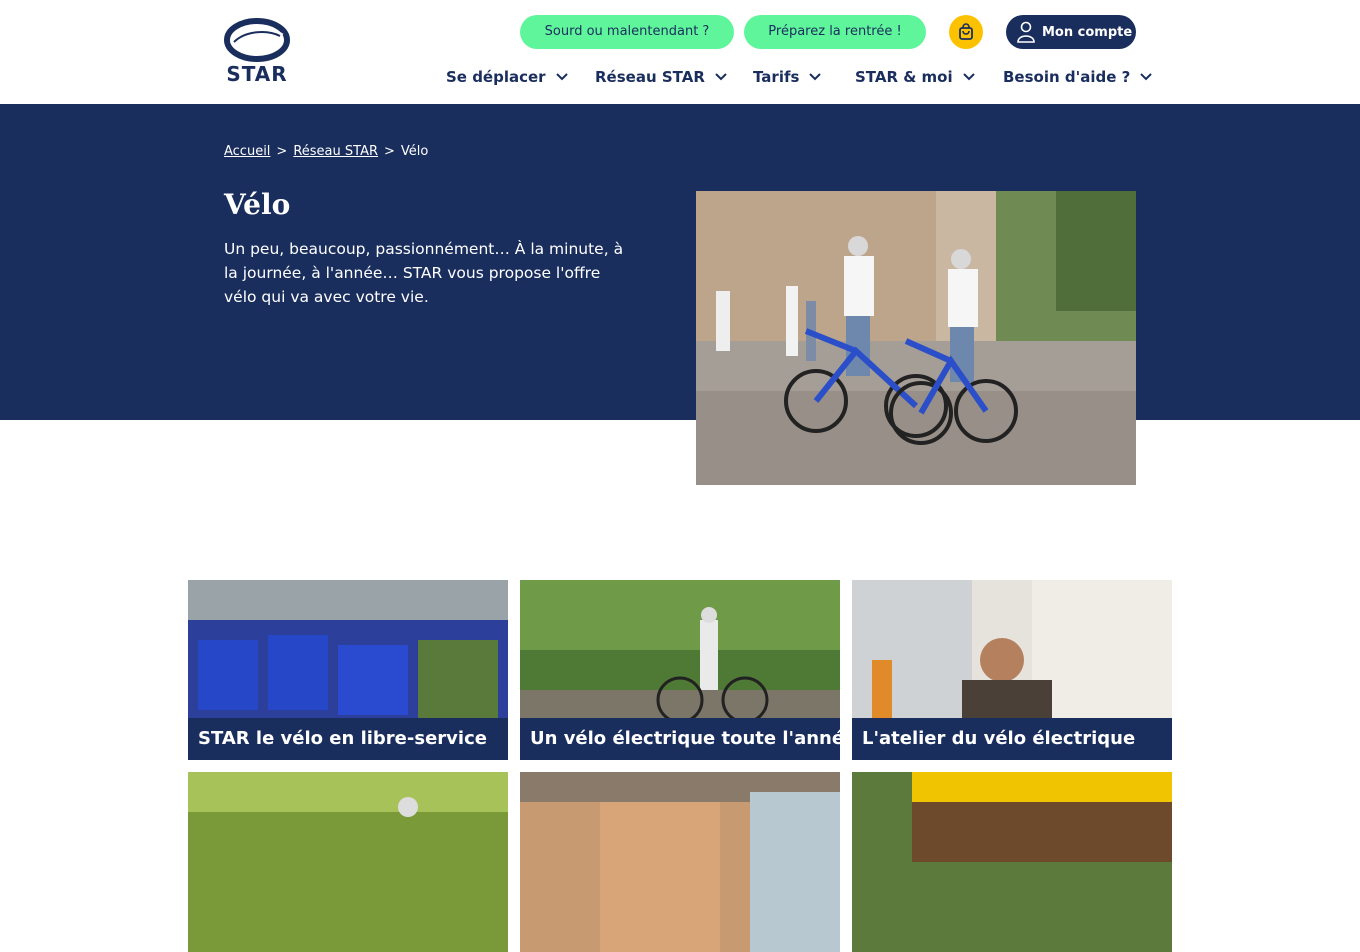 This screenshot has width=1360, height=952. I want to click on logo-text: STAR, so click(257, 74).